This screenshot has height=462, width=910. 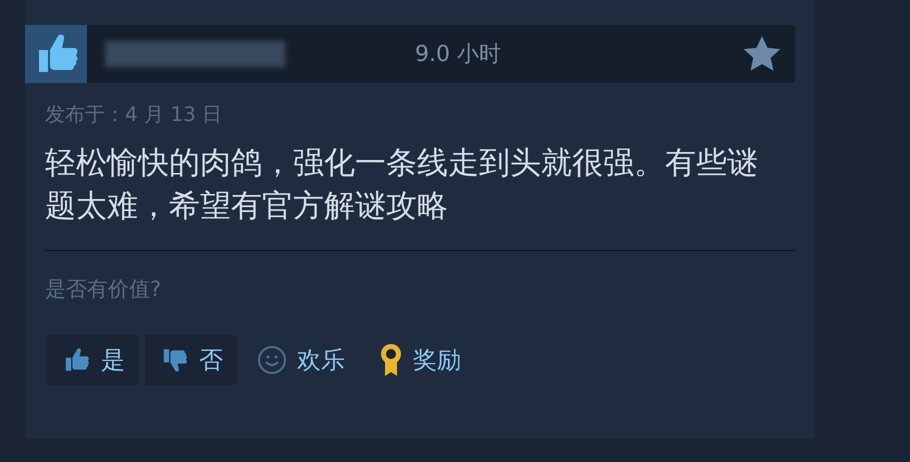 I want to click on no-button: 否, so click(x=191, y=360).